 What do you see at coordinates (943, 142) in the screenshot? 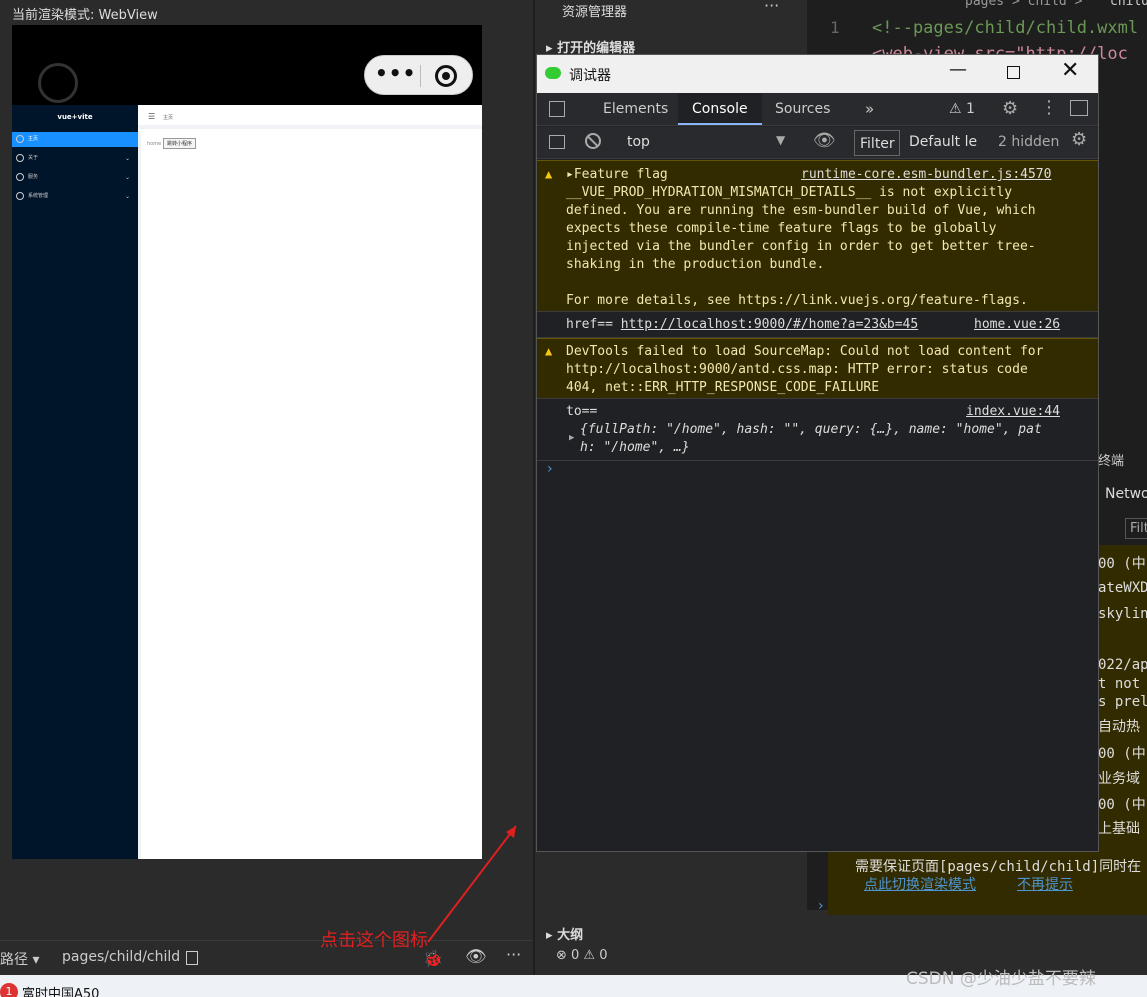
I see `log-levels-dropdown: Default levels` at bounding box center [943, 142].